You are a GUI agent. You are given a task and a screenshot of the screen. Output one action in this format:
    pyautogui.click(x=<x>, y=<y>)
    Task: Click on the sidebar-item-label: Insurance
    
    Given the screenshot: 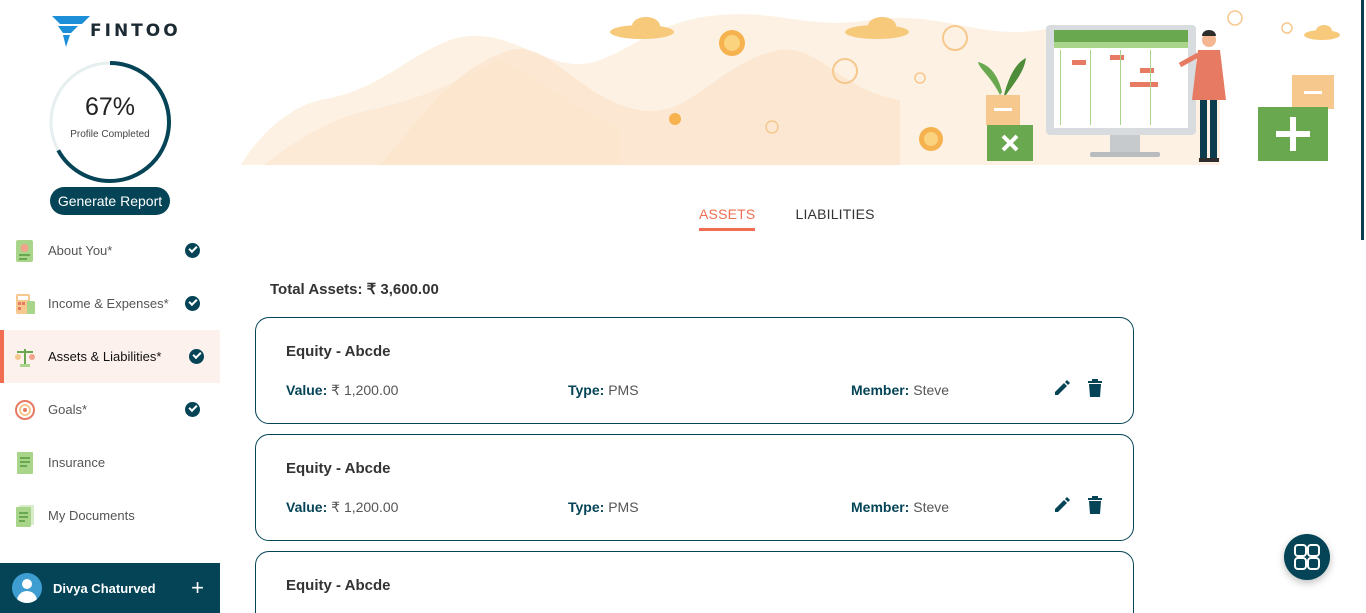 What is the action you would take?
    pyautogui.click(x=77, y=462)
    